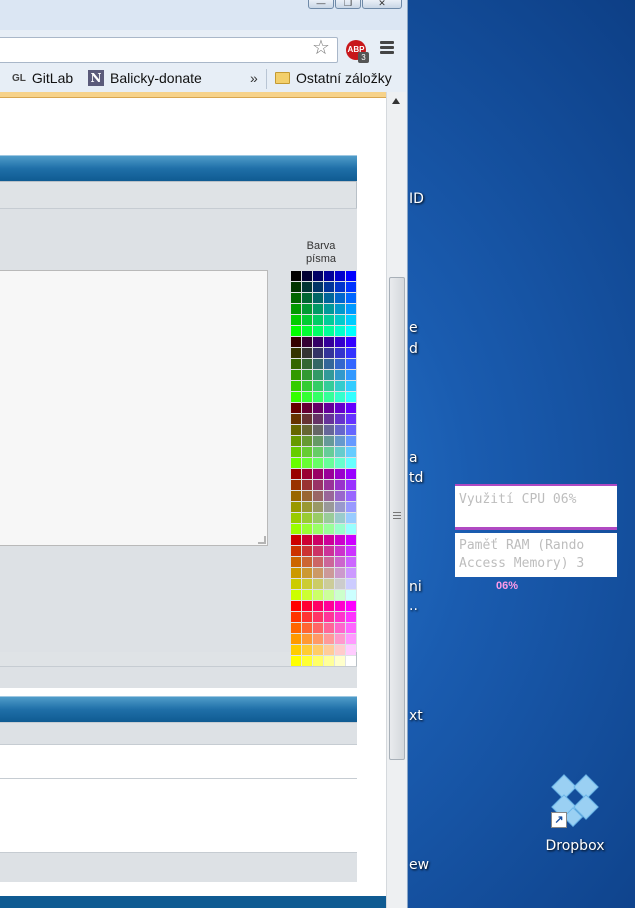 The height and width of the screenshot is (908, 635). Describe the element at coordinates (413, 328) in the screenshot. I see `desktop-label-fragment: e` at that location.